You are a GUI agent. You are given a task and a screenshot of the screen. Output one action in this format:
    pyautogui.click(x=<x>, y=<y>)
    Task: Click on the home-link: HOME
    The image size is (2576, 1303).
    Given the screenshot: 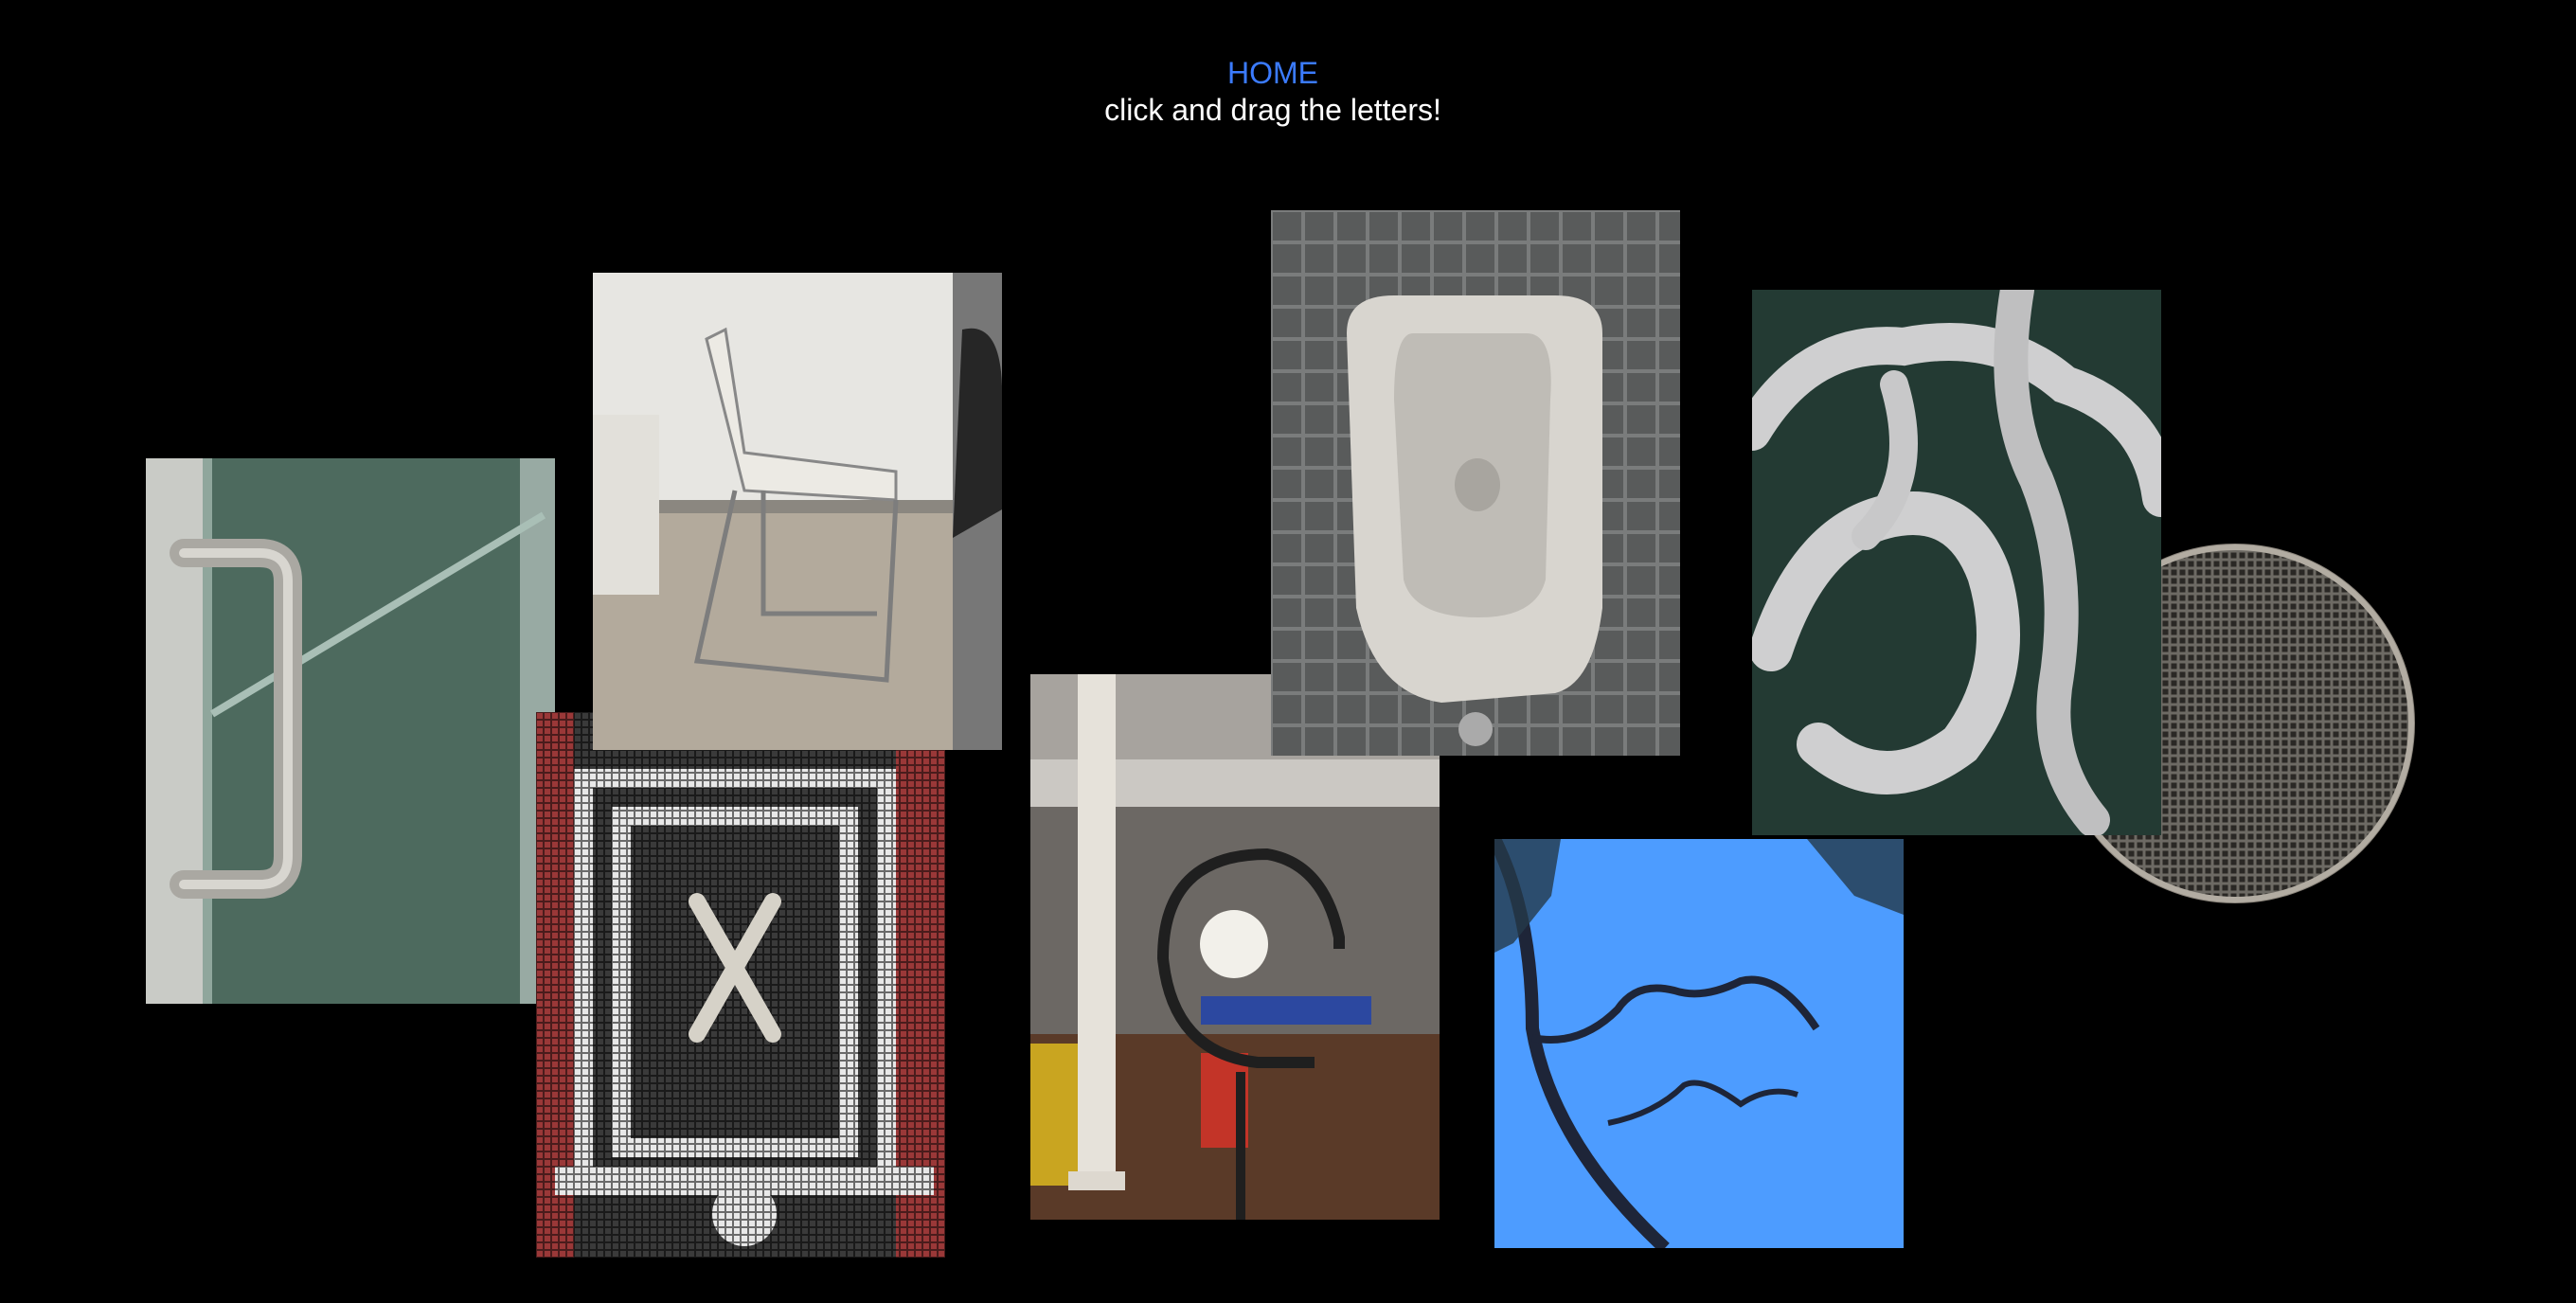 What is the action you would take?
    pyautogui.click(x=1272, y=73)
    